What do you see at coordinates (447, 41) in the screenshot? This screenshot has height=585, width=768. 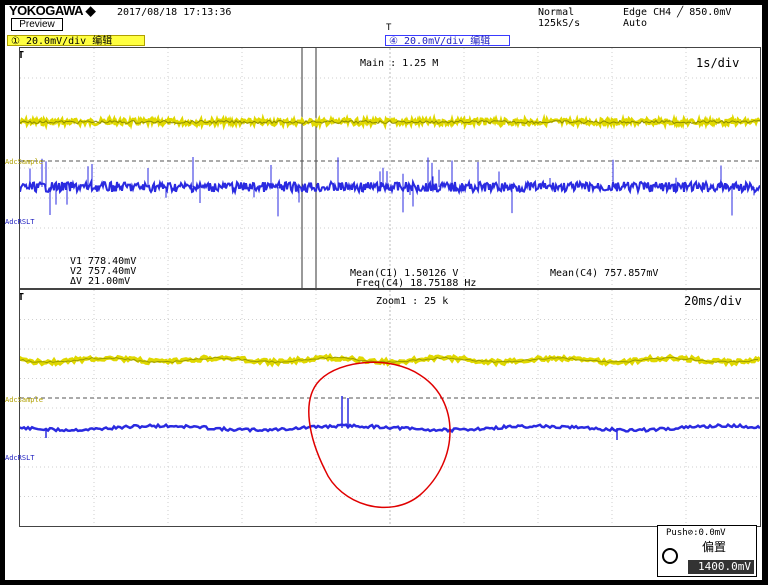 I see `ch4-scale-box: ④ 20.0mV/div 编辑` at bounding box center [447, 41].